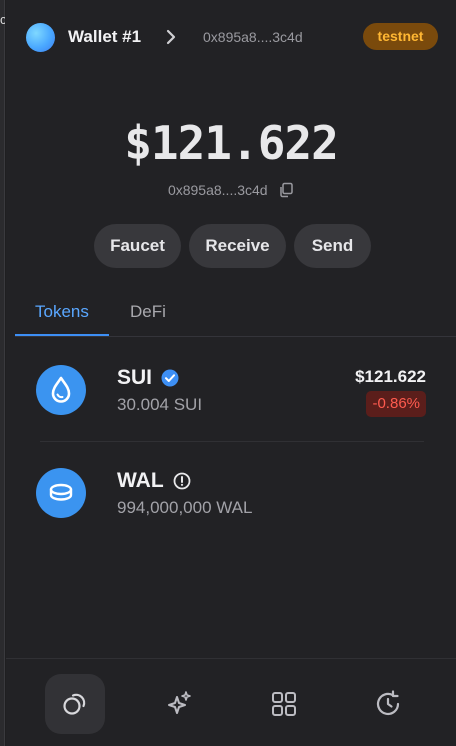  Describe the element at coordinates (40, 37) in the screenshot. I see `wallet-avatar` at that location.